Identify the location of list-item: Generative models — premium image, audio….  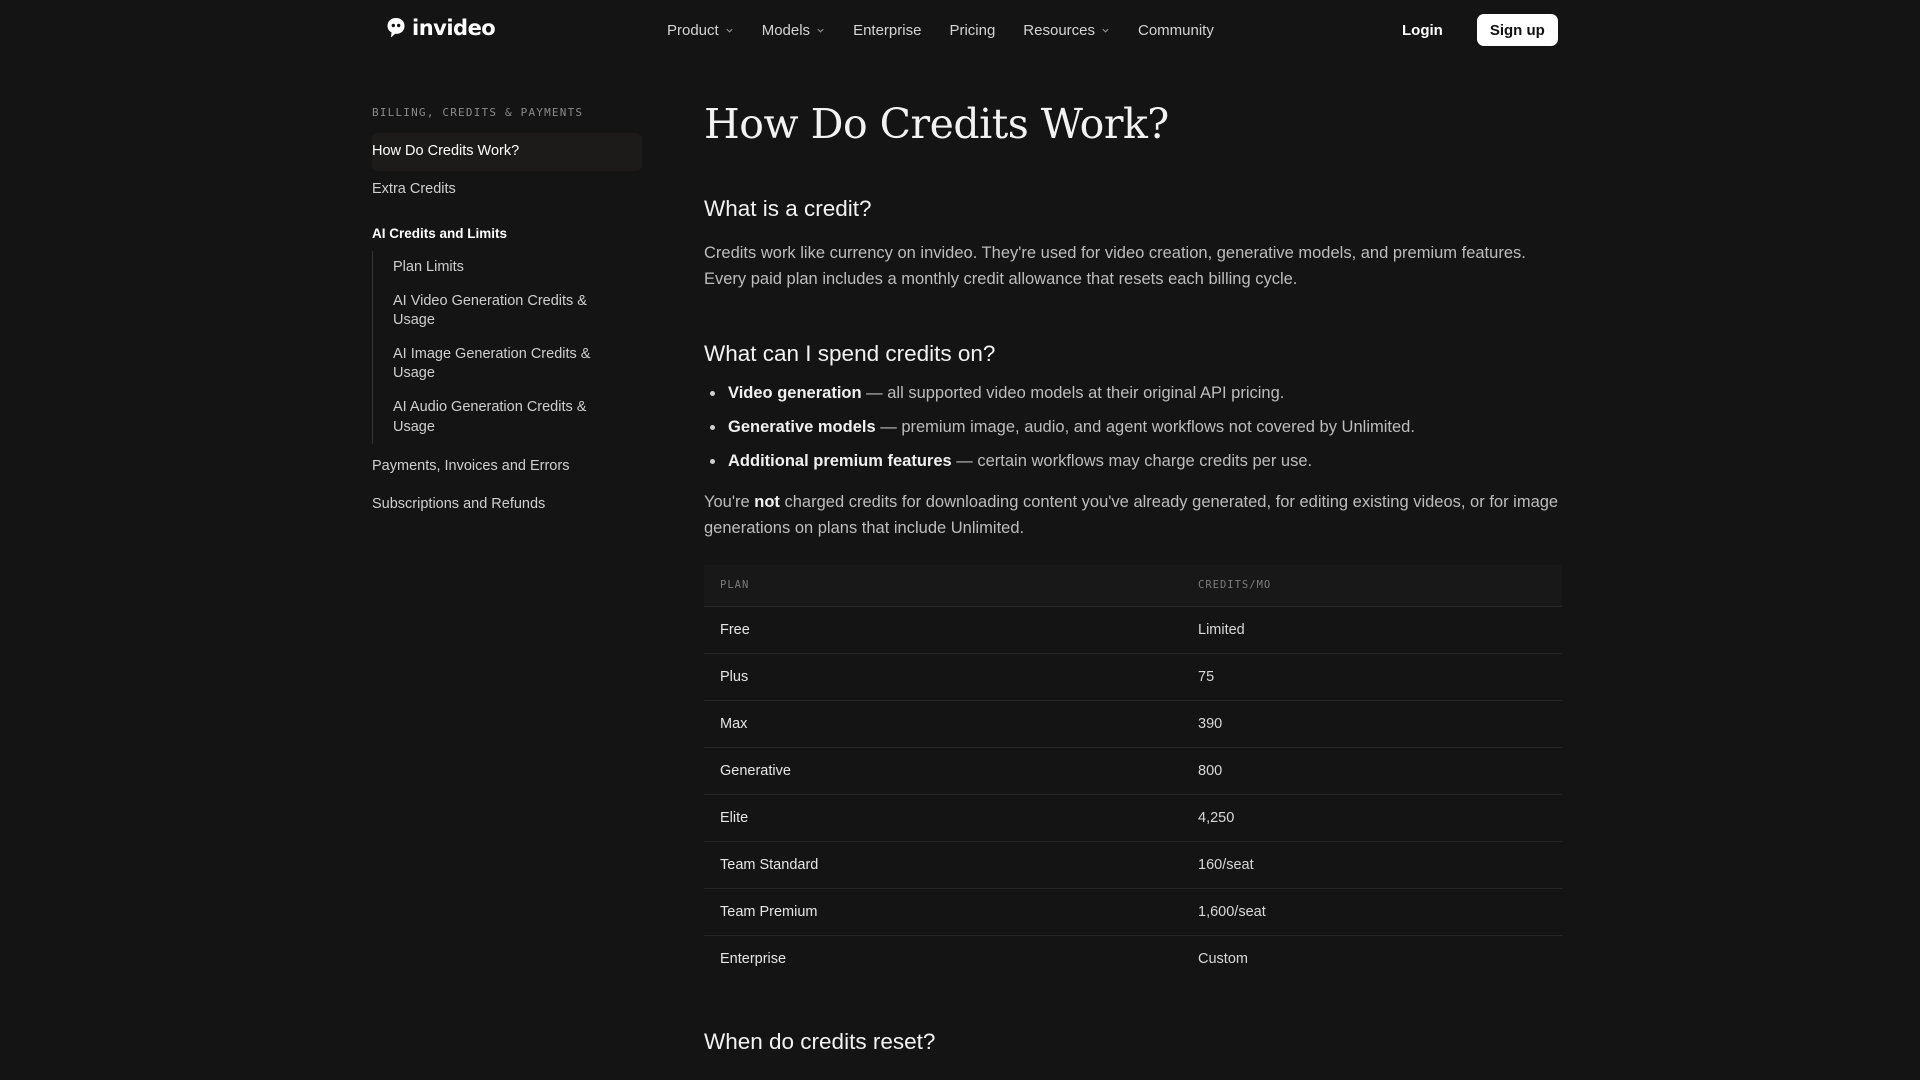
(1133, 427).